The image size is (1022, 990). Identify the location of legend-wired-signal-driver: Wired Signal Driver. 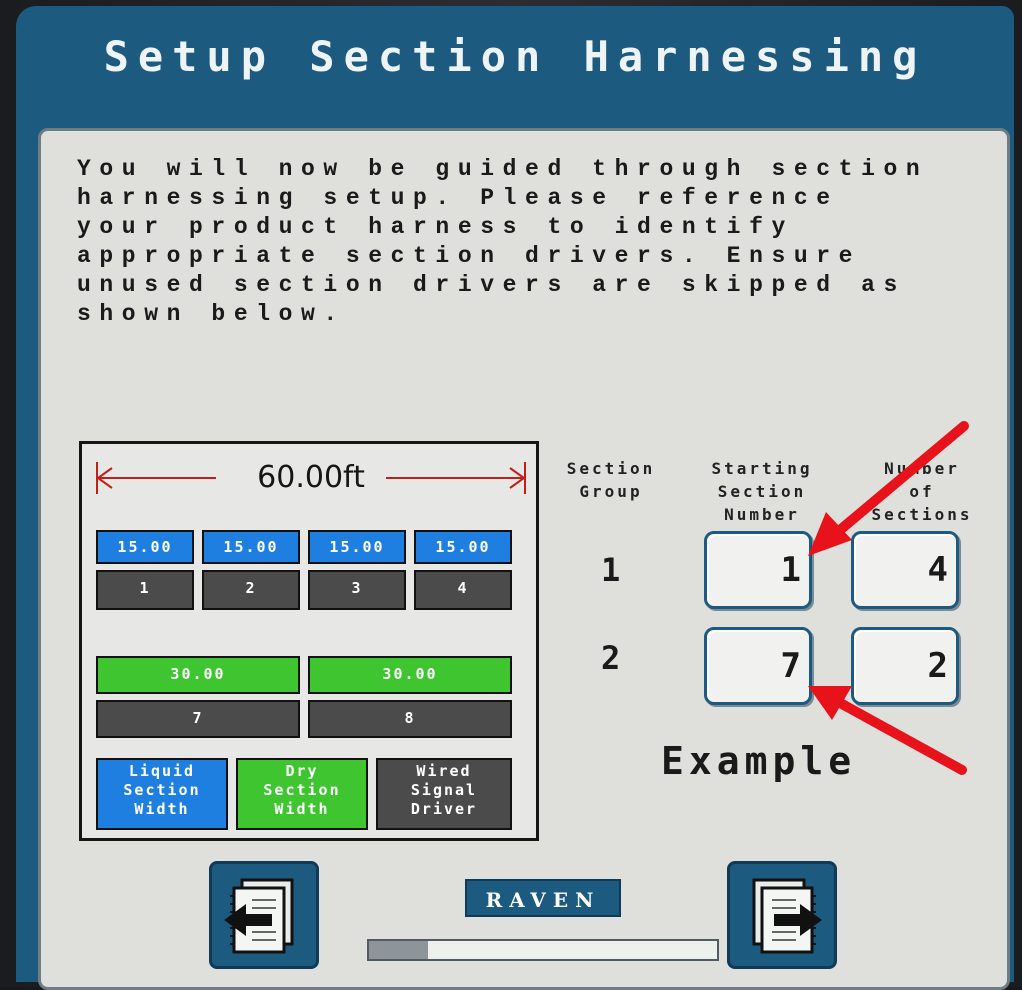
(444, 794).